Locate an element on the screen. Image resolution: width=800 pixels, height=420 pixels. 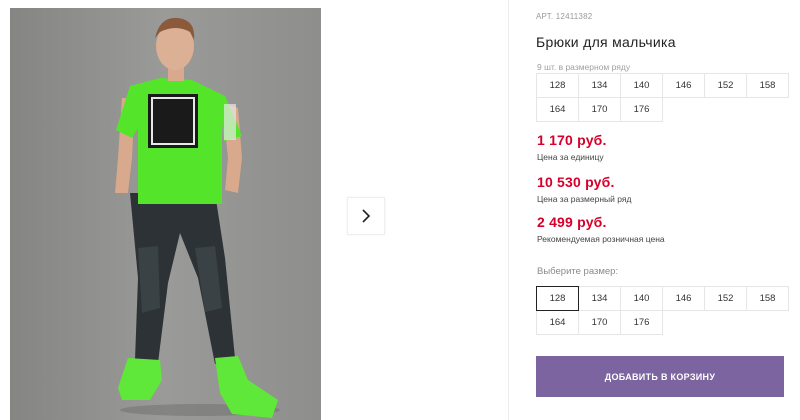
add-to-cart-button: ДОБАВИТЬ В КОРЗИНУ is located at coordinates (660, 376).